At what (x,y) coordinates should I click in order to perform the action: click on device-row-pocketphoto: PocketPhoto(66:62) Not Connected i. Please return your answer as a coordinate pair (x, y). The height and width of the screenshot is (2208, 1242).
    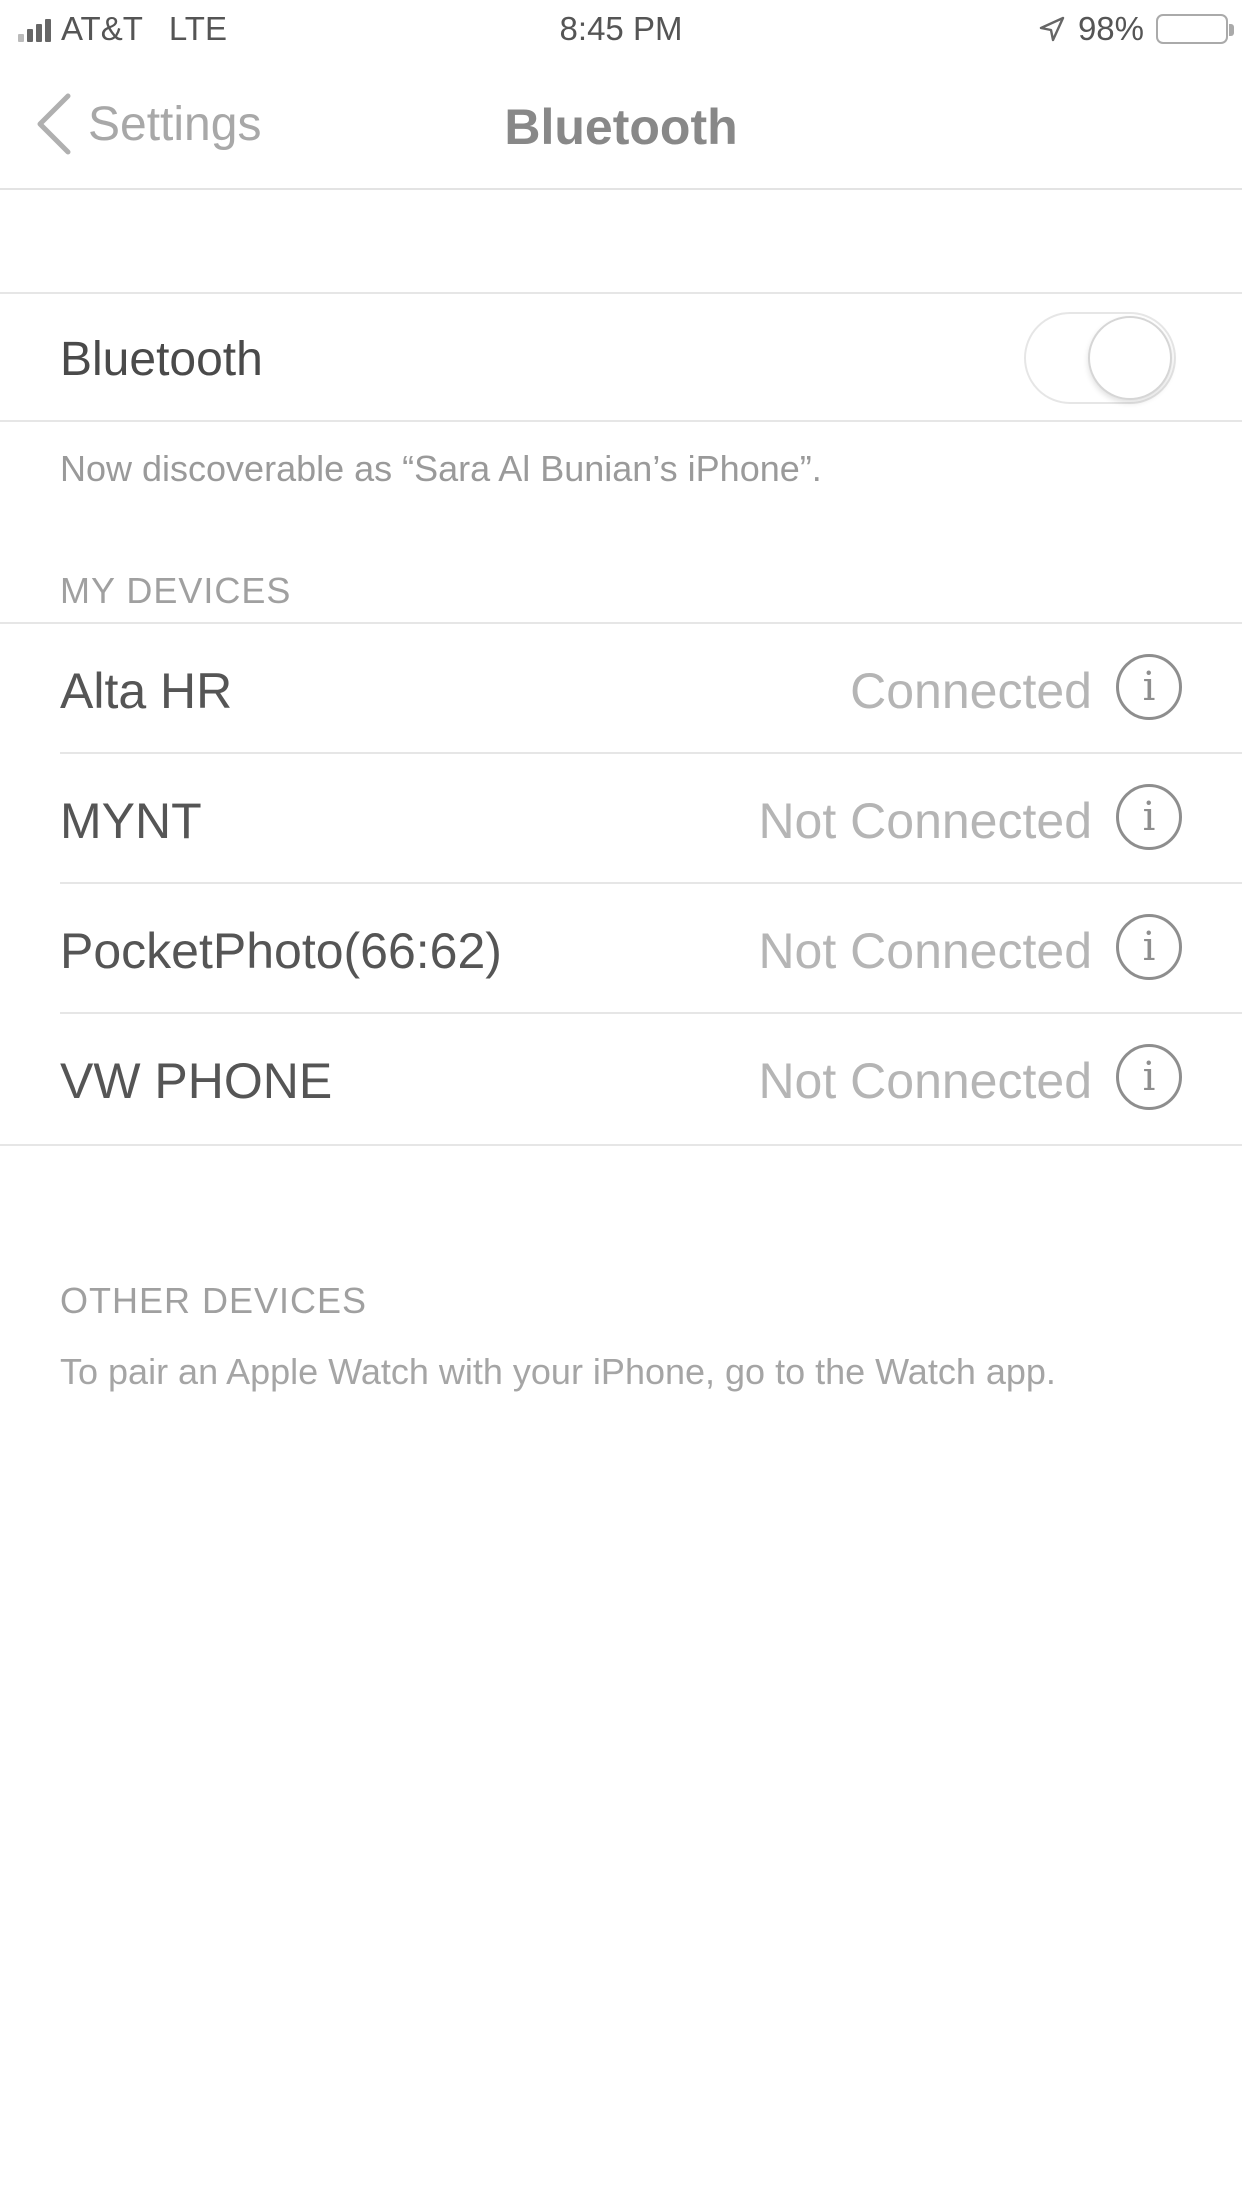
    Looking at the image, I should click on (621, 949).